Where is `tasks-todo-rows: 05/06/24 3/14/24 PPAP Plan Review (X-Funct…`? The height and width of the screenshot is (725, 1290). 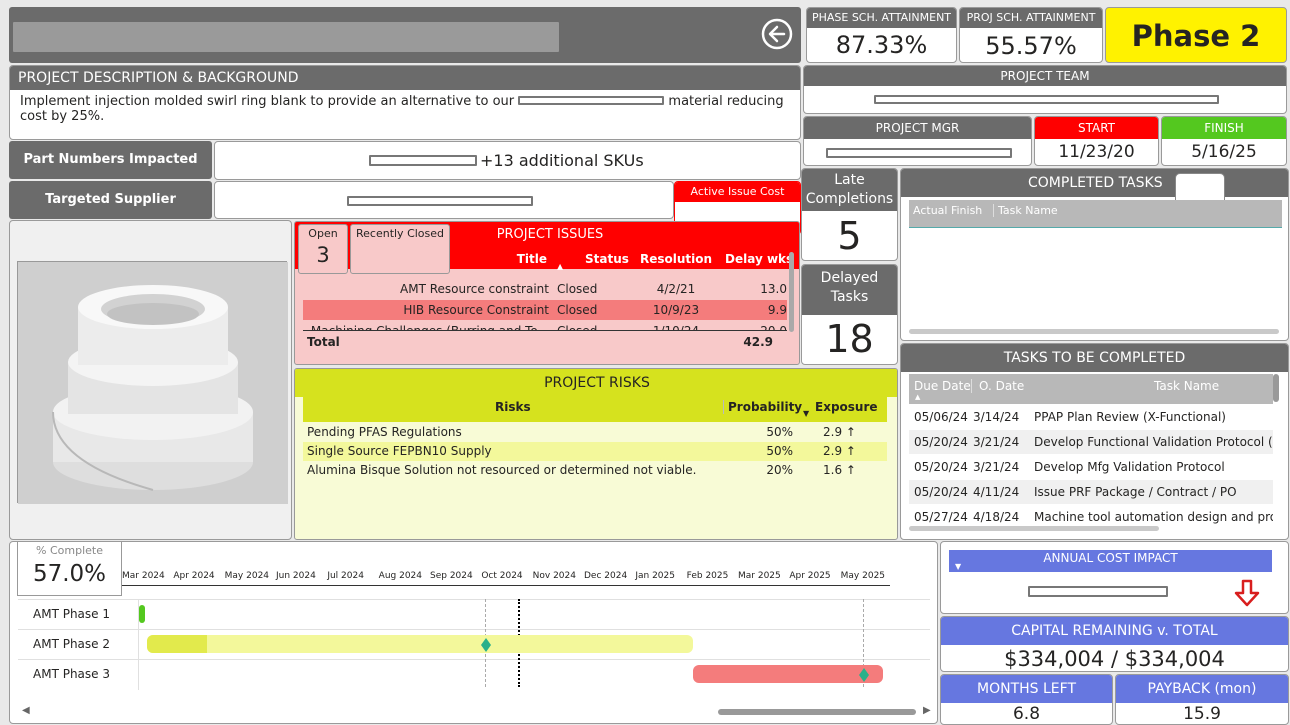
tasks-todo-rows: 05/06/24 3/14/24 PPAP Plan Review (X-Funct… is located at coordinates (1091, 465).